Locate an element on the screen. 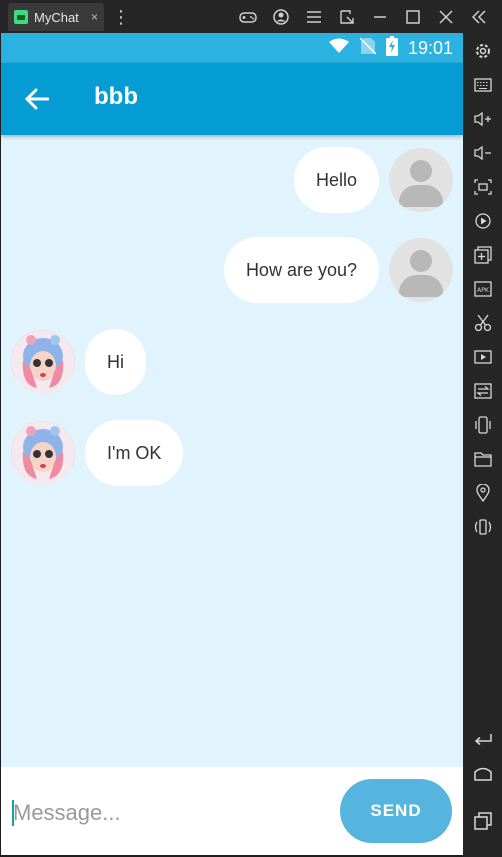 Image resolution: width=502 pixels, height=857 pixels. svg-text: APK is located at coordinates (483, 290).